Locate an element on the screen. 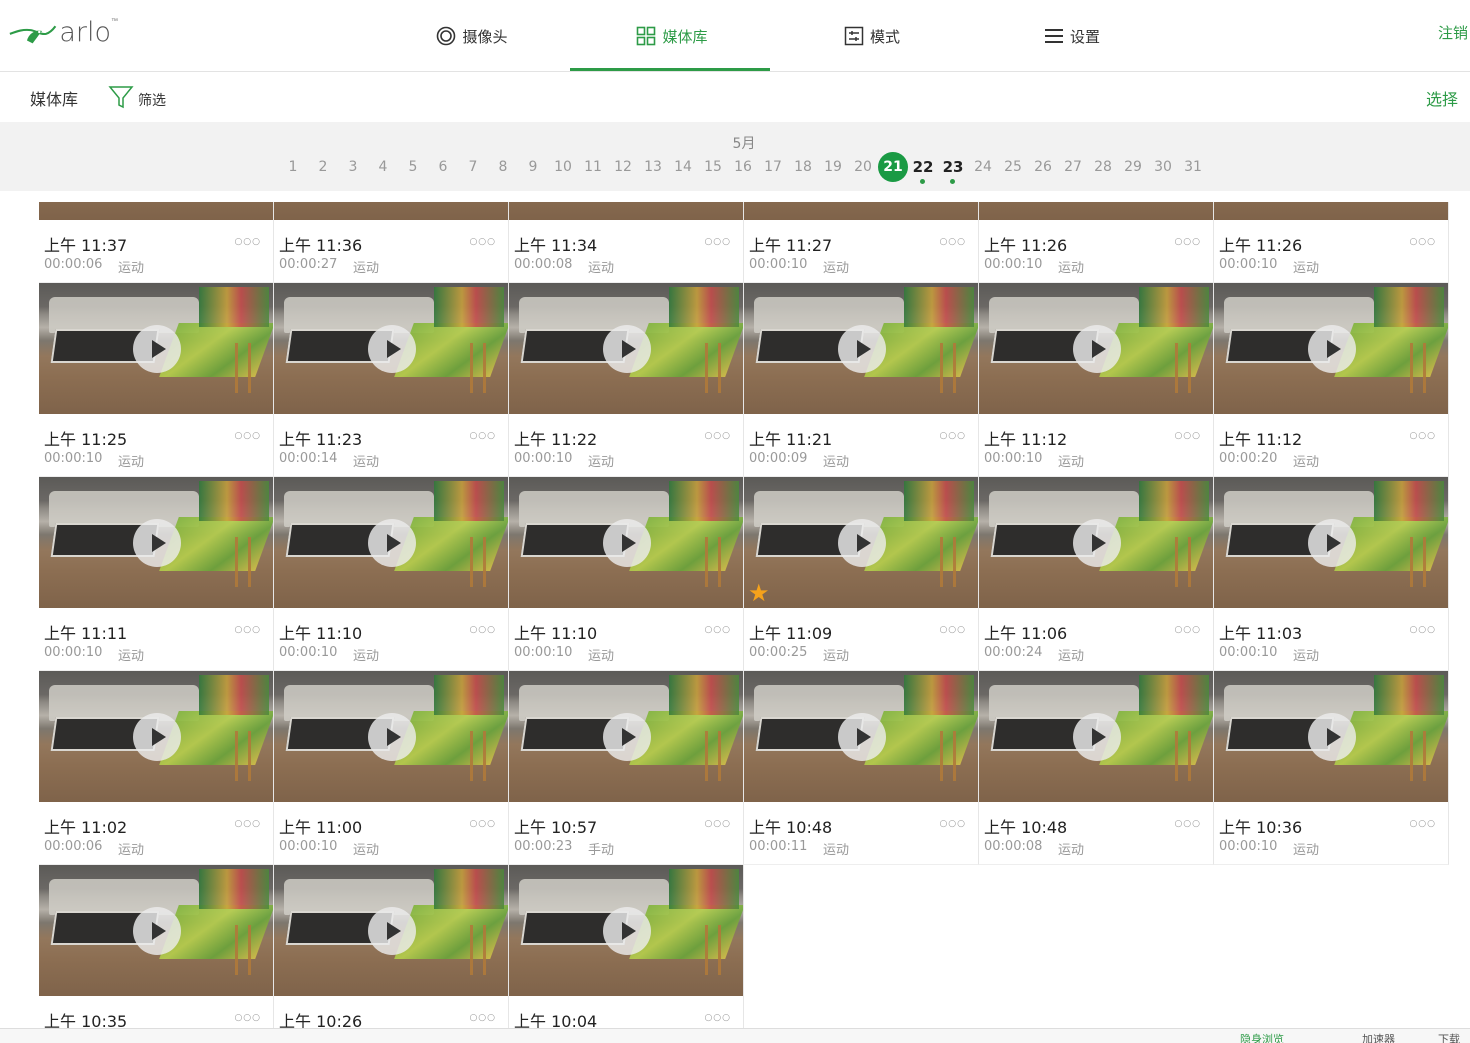 This screenshot has height=1043, width=1470. calendar-day-15: 15 is located at coordinates (713, 167).